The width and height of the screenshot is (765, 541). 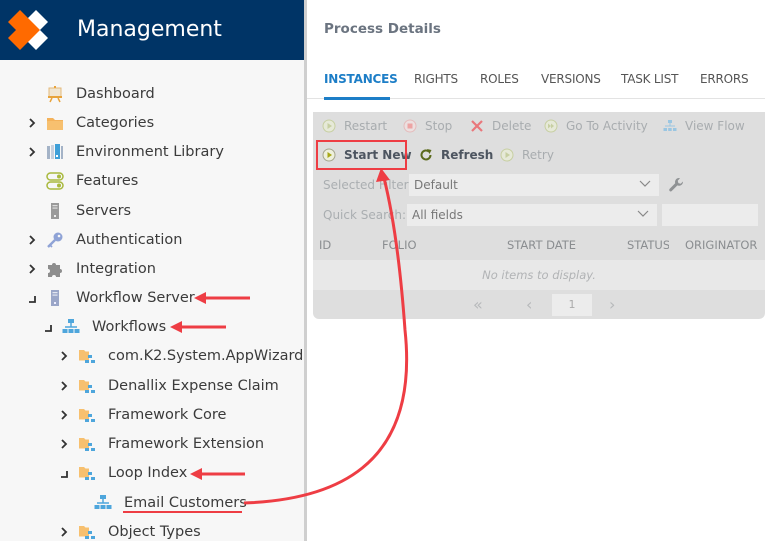 What do you see at coordinates (676, 185) in the screenshot?
I see `wrench-icon` at bounding box center [676, 185].